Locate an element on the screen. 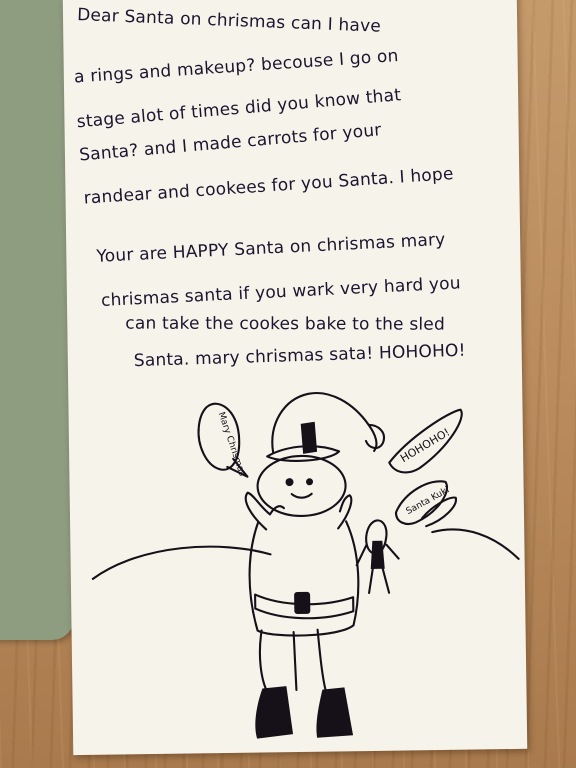 This screenshot has height=768, width=576. santa-speech-bubble: Mary Chrismas is located at coordinates (223, 440).